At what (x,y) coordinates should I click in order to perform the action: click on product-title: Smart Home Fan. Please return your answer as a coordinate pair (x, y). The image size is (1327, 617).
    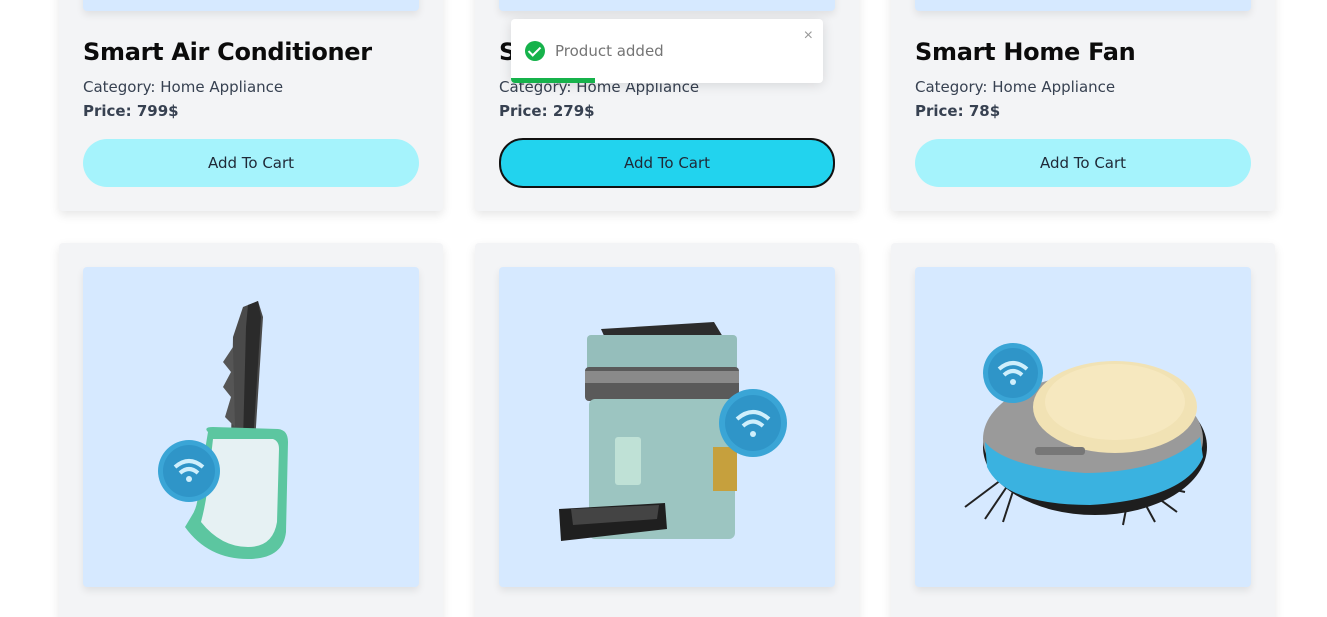
    Looking at the image, I should click on (1025, 52).